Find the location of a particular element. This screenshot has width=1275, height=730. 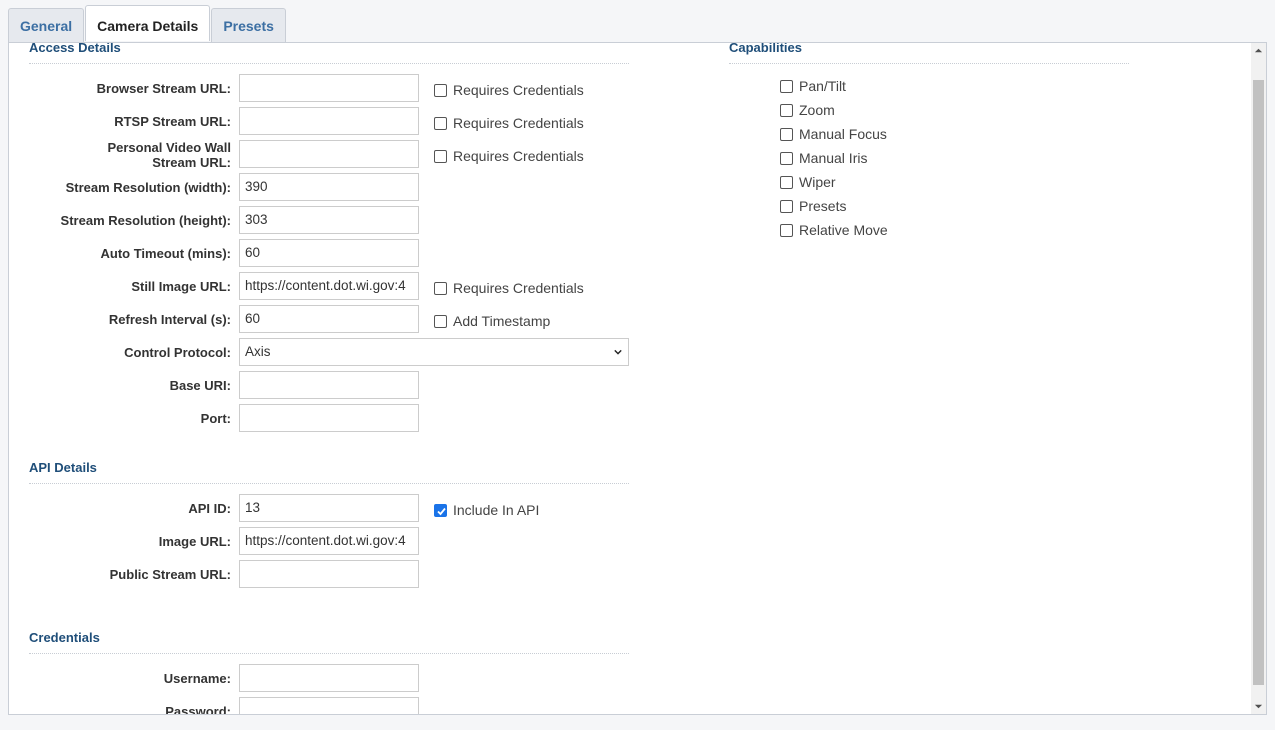

capability-wiper-checkbox is located at coordinates (786, 182).